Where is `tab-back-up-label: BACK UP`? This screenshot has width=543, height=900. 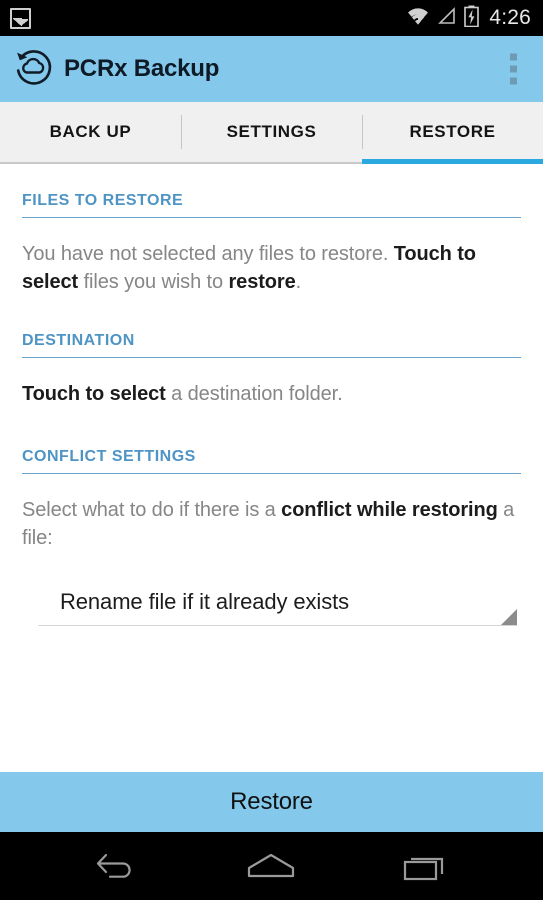 tab-back-up-label: BACK UP is located at coordinates (90, 131).